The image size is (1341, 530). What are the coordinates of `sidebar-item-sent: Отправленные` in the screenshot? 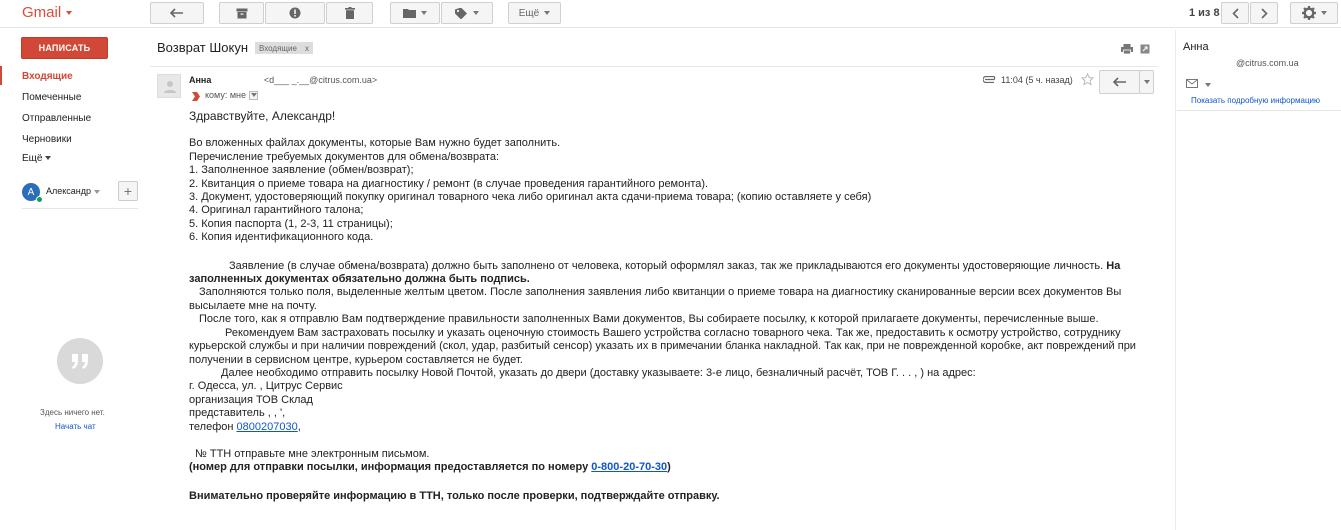 It's located at (56, 118).